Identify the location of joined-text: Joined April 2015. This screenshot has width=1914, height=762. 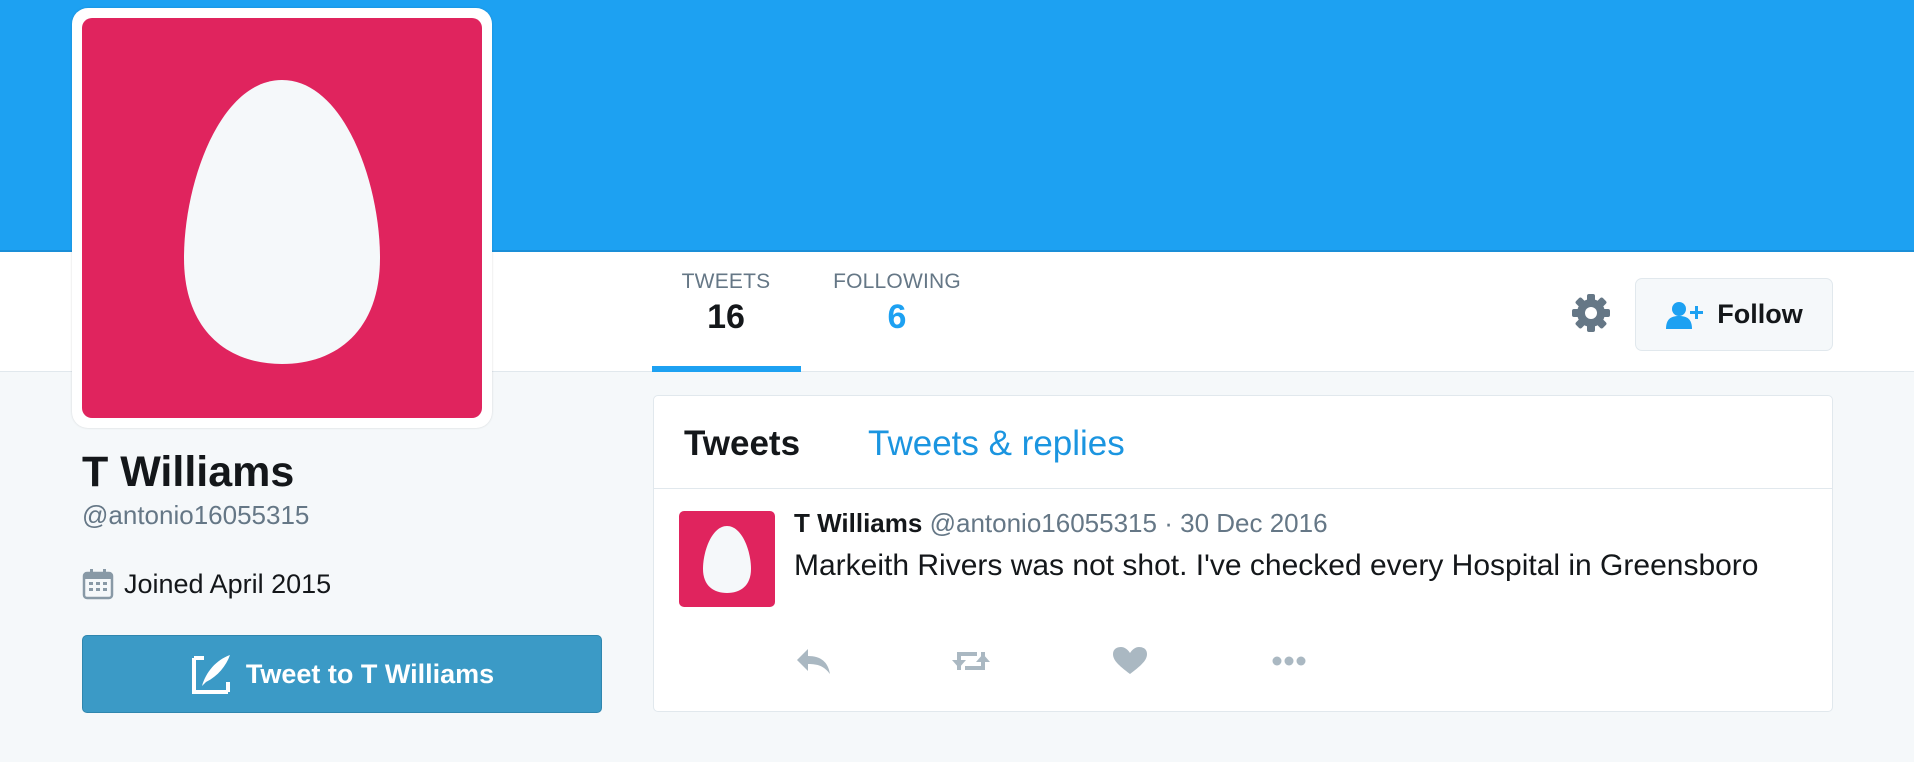
(228, 583).